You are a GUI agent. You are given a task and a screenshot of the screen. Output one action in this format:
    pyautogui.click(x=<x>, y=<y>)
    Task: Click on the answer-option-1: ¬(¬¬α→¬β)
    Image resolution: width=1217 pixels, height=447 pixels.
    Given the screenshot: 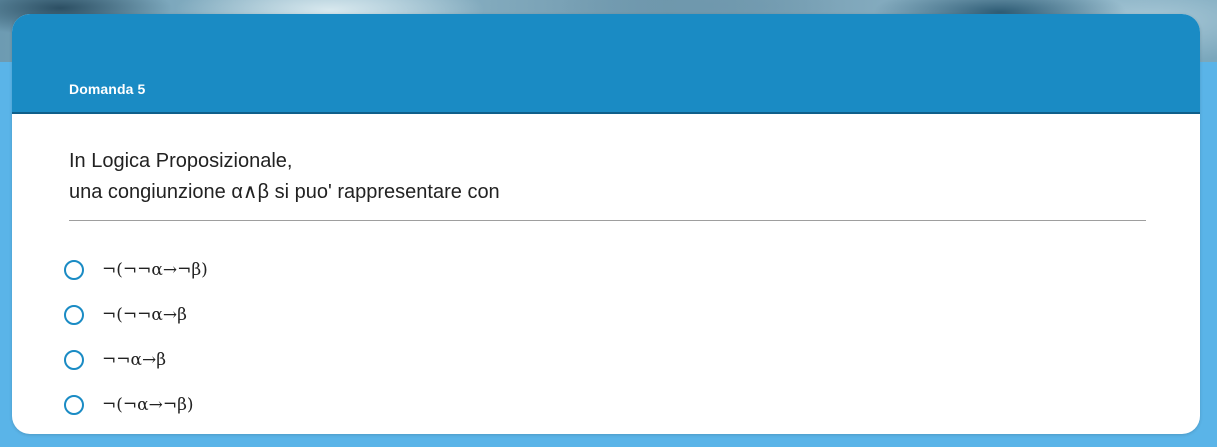 What is the action you would take?
    pyautogui.click(x=136, y=269)
    